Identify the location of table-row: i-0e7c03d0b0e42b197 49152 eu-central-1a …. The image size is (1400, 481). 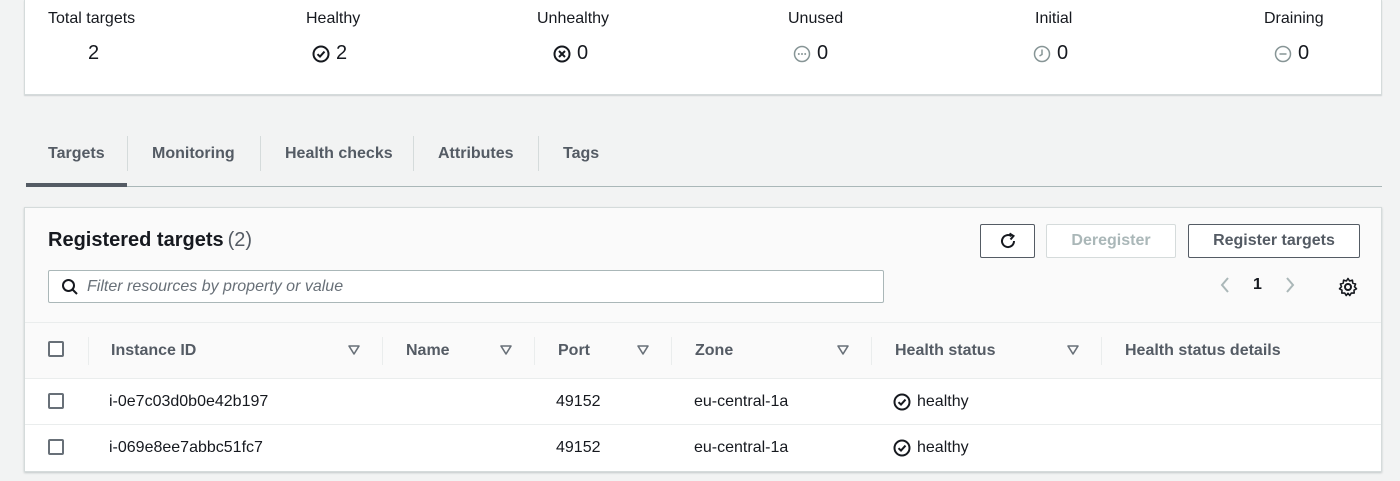
(703, 402).